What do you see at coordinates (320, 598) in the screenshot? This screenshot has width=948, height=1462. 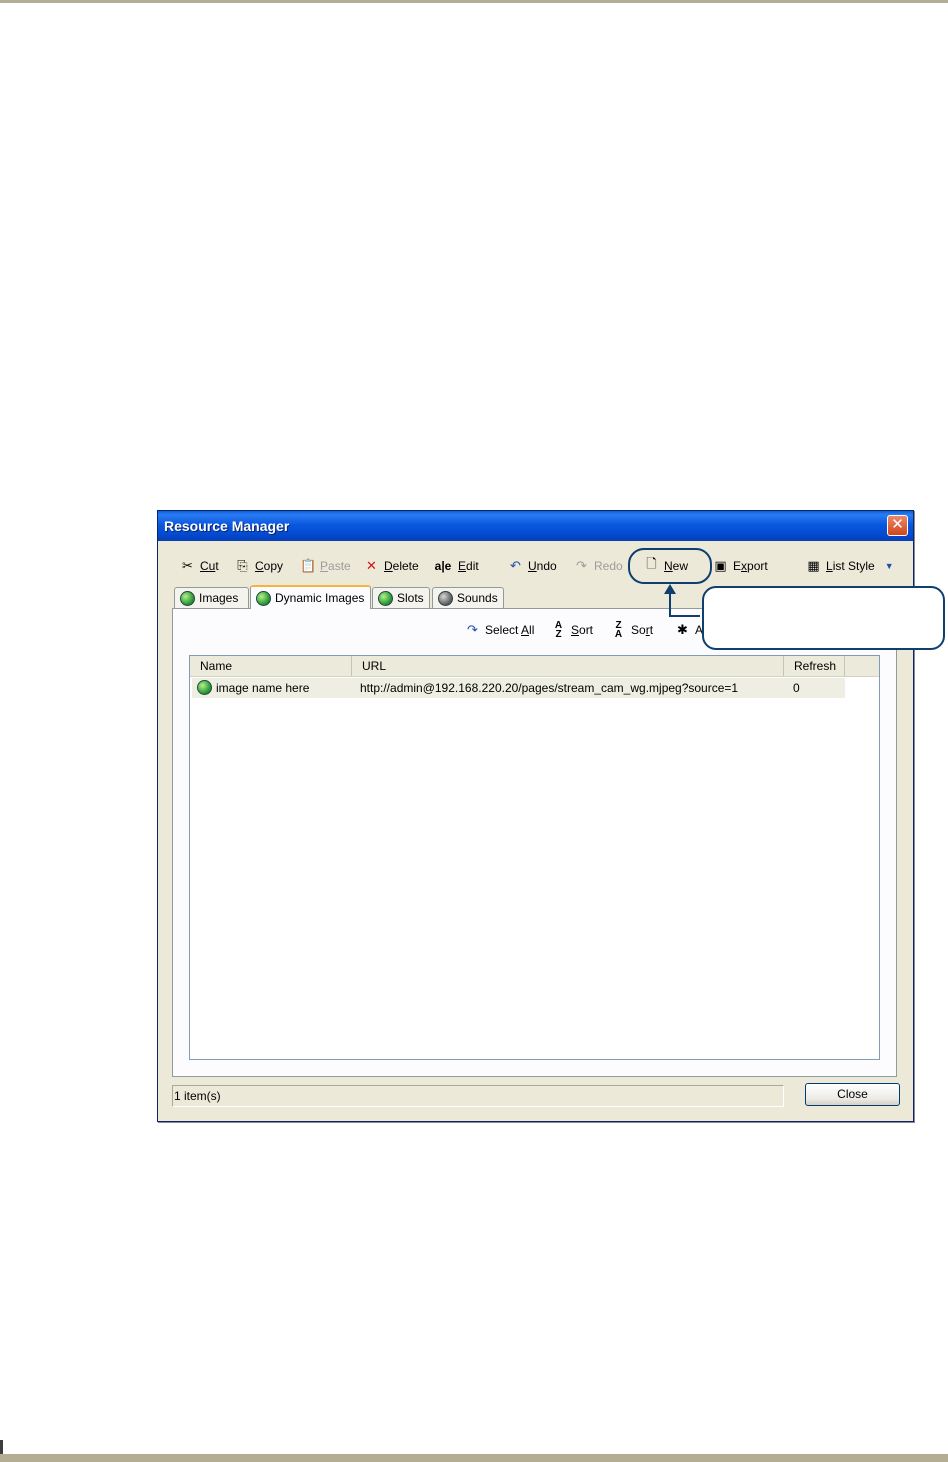 I see `tab-dynamic-images-label: Dynamic Images` at bounding box center [320, 598].